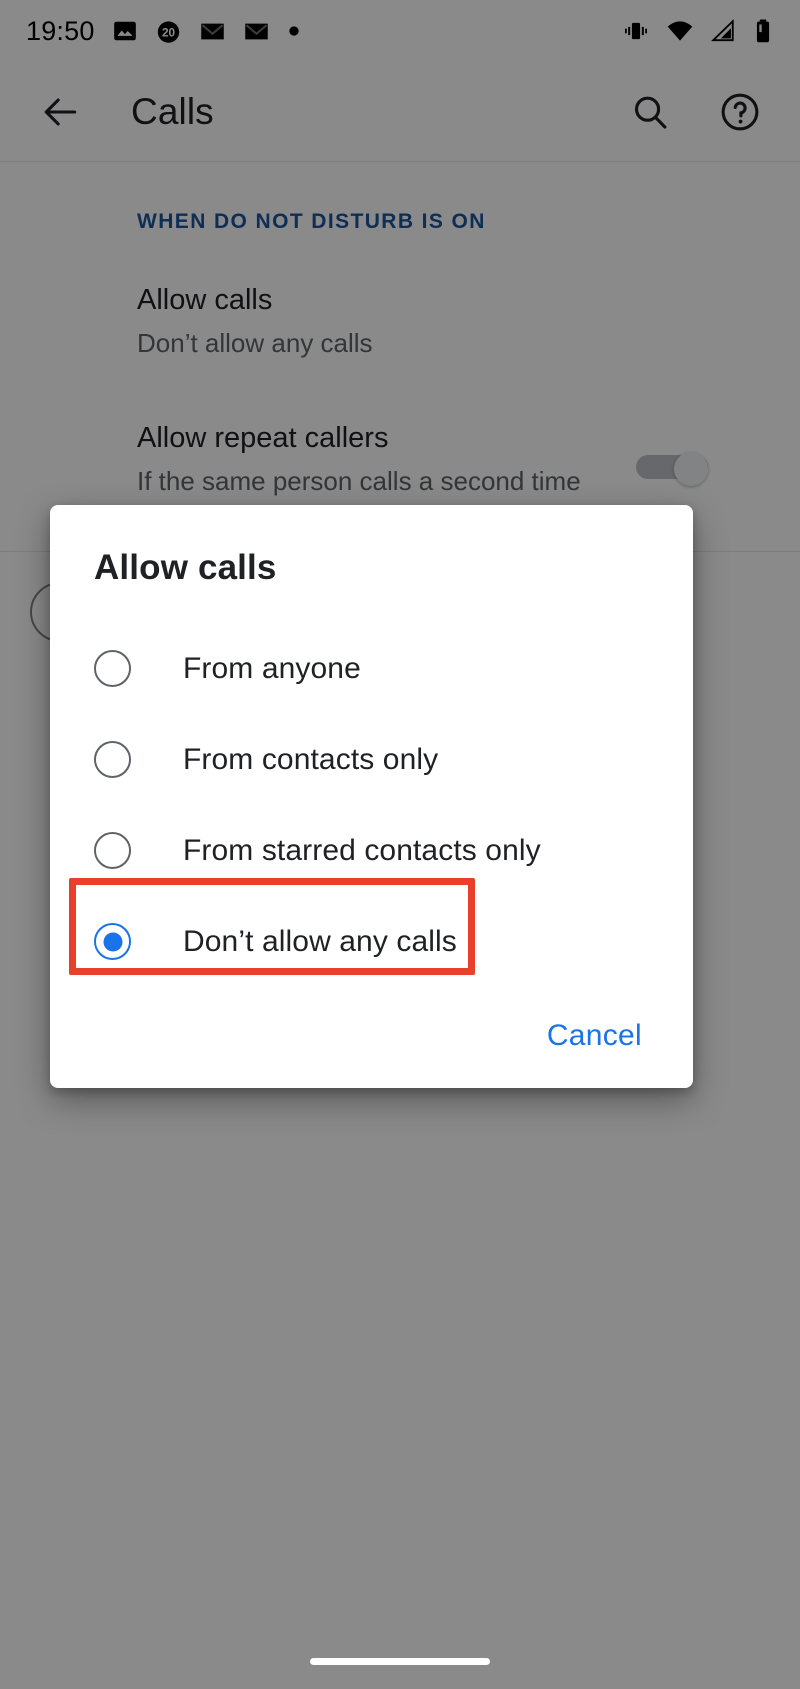 The image size is (800, 1689). I want to click on radio-option-dont-allow-any-calls: Don’t allow any calls, so click(371, 941).